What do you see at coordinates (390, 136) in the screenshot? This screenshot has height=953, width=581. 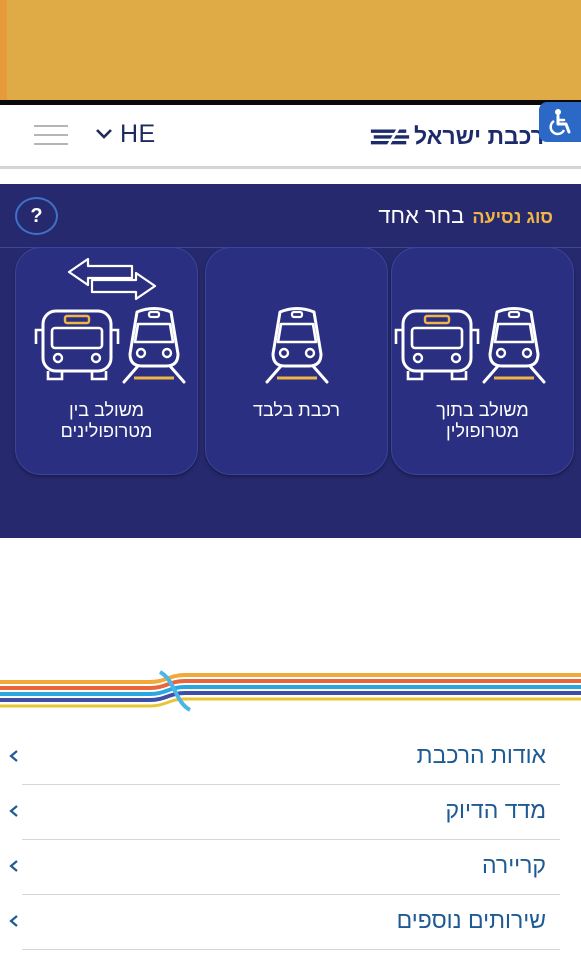 I see `israel-railways-logo-icon` at bounding box center [390, 136].